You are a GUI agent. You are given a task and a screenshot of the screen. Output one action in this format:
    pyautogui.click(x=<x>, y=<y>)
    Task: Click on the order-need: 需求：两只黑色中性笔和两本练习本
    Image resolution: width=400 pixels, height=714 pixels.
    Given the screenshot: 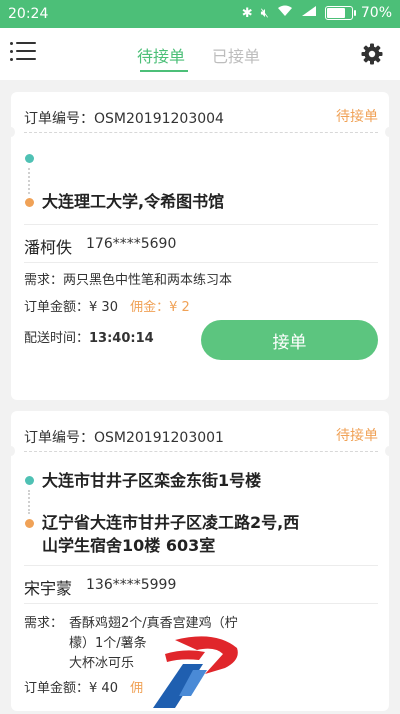 What is the action you would take?
    pyautogui.click(x=128, y=280)
    